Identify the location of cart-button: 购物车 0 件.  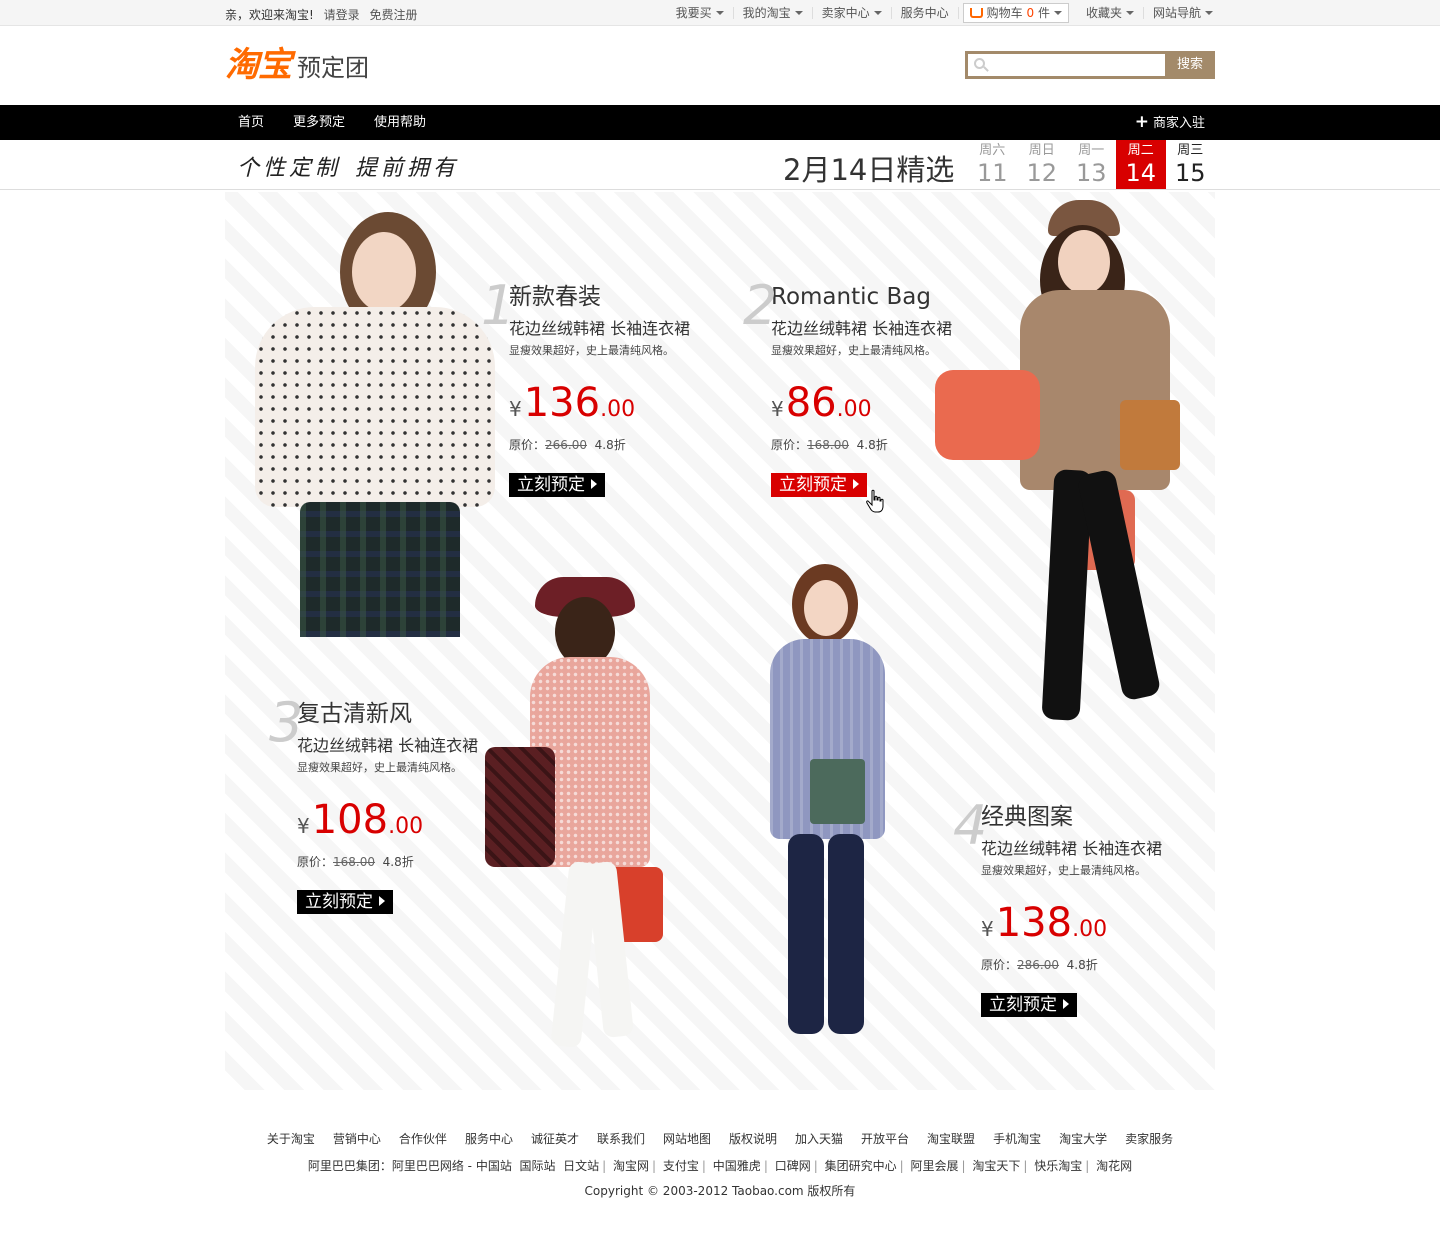
(1015, 13).